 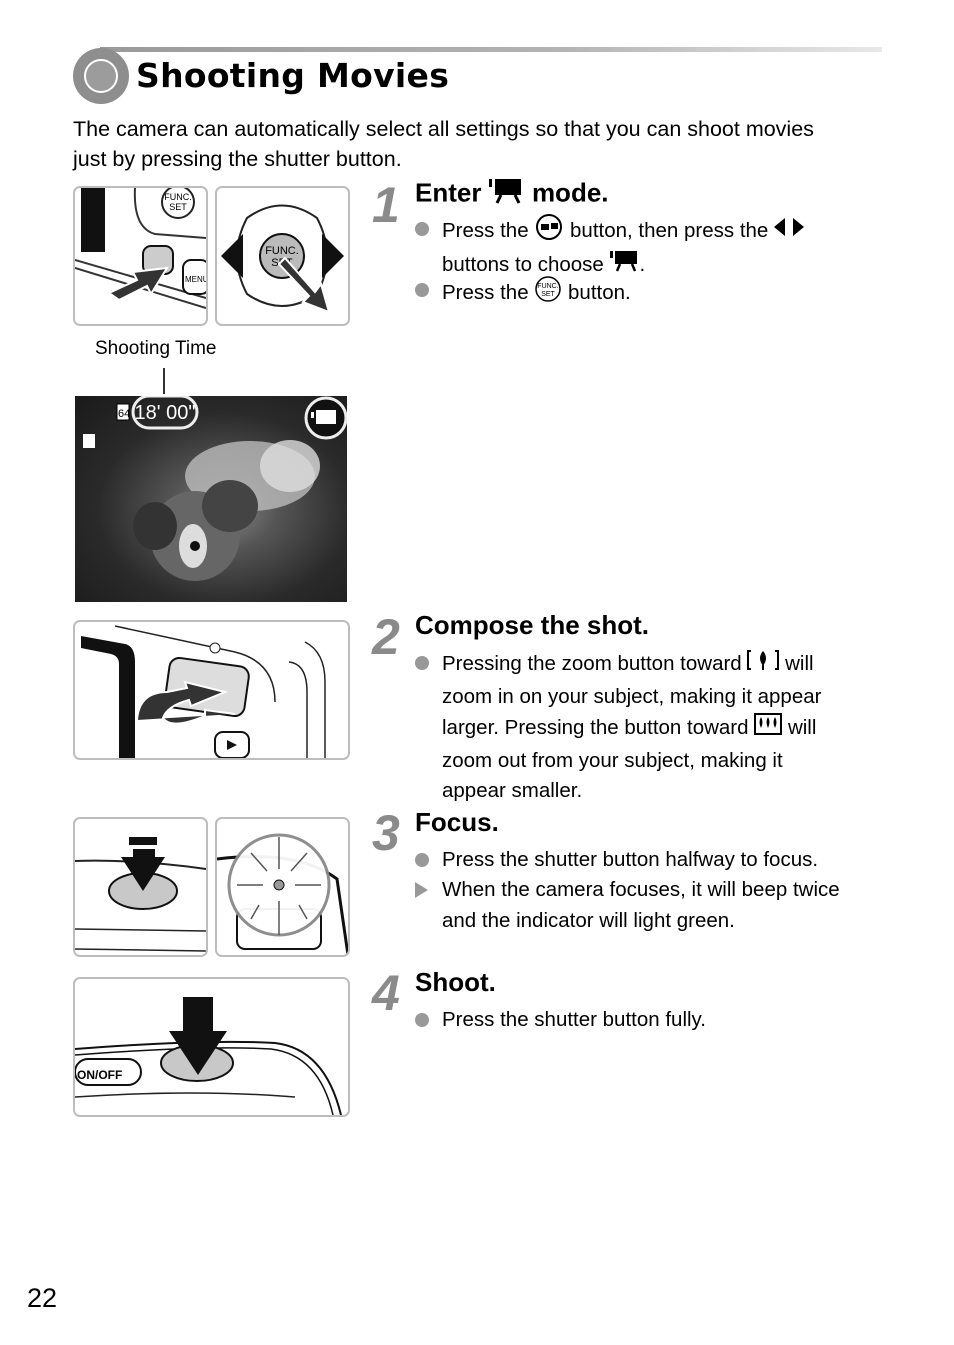 I want to click on svg-text: 18' 00", so click(x=165, y=413).